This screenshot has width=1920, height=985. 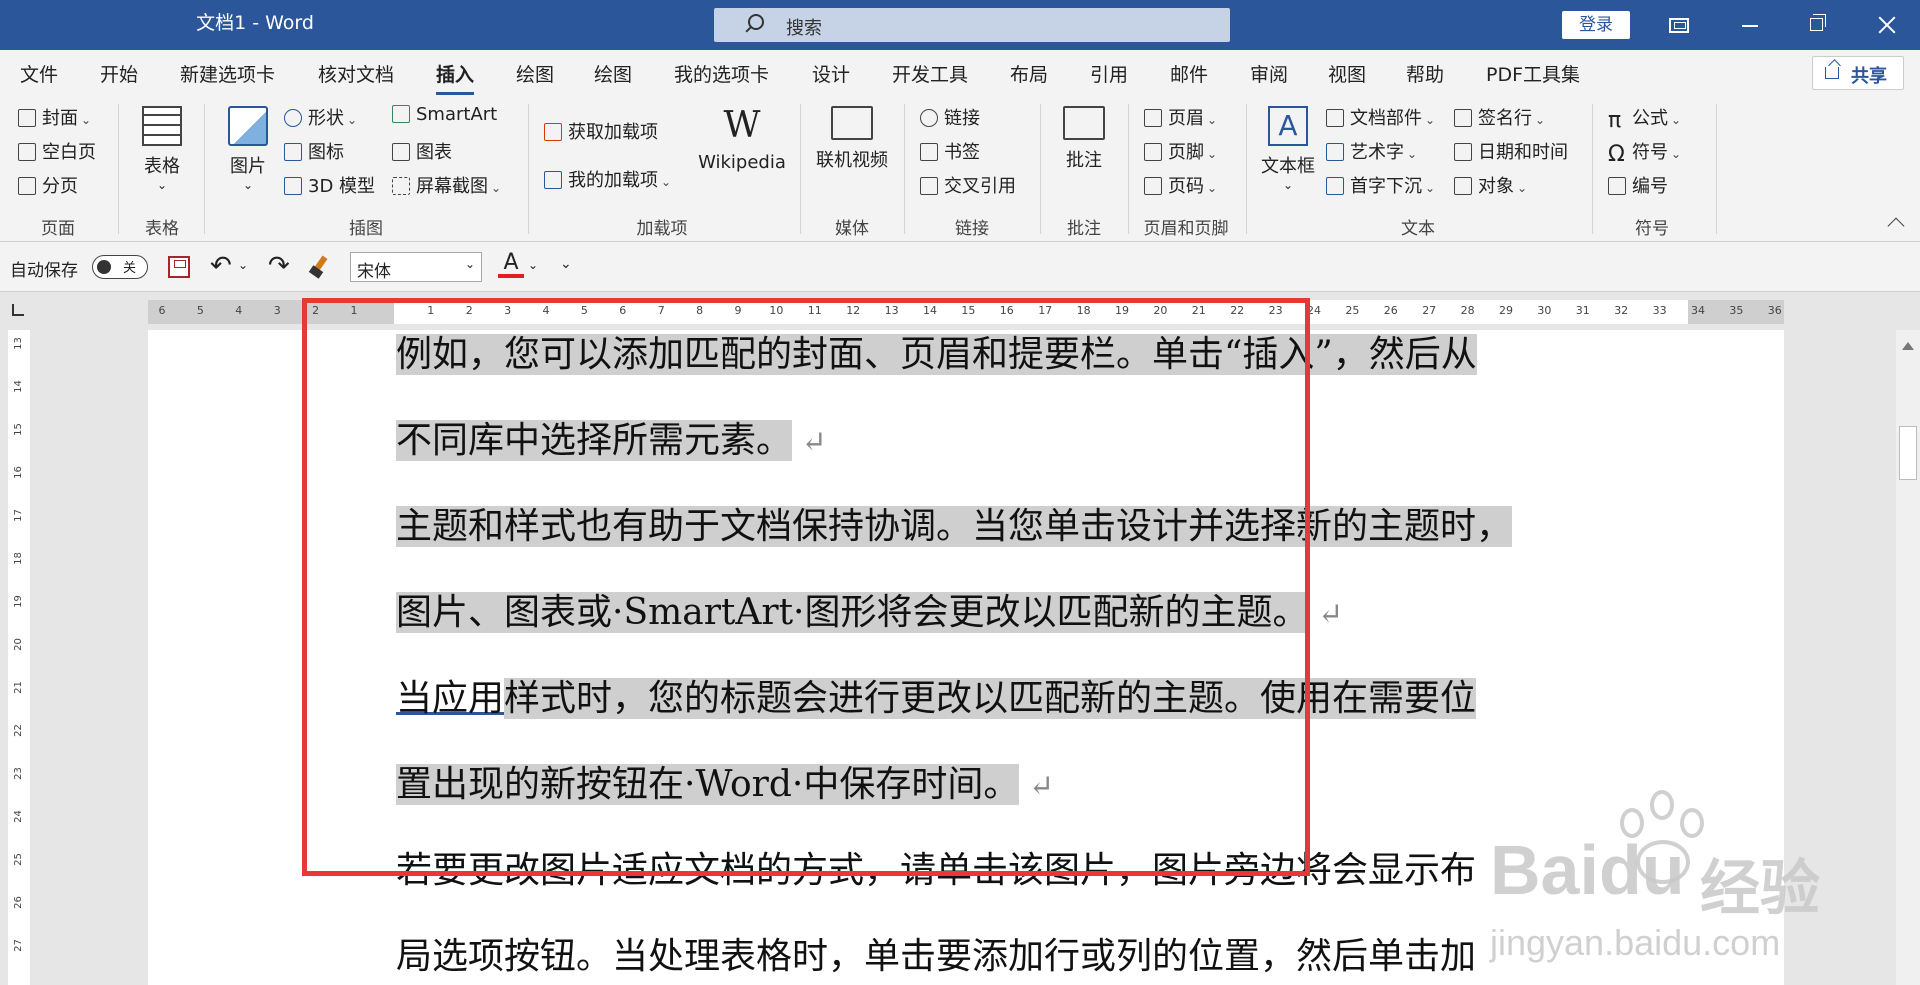 I want to click on equation-button: π 公式 ⌄, so click(x=1644, y=118).